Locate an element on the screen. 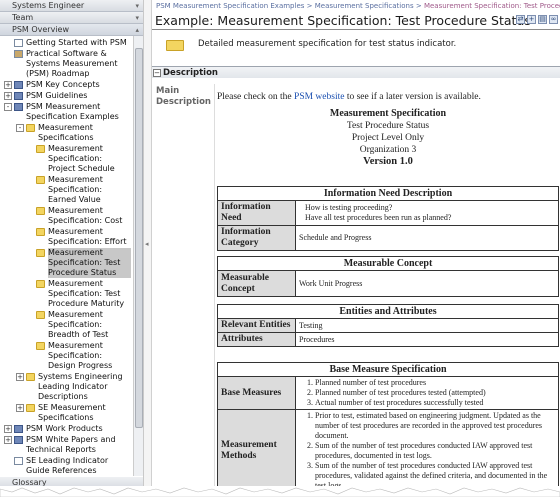 The image size is (560, 497). tree-node: + PSM White Papers and Technical Reports is located at coordinates (71, 445).